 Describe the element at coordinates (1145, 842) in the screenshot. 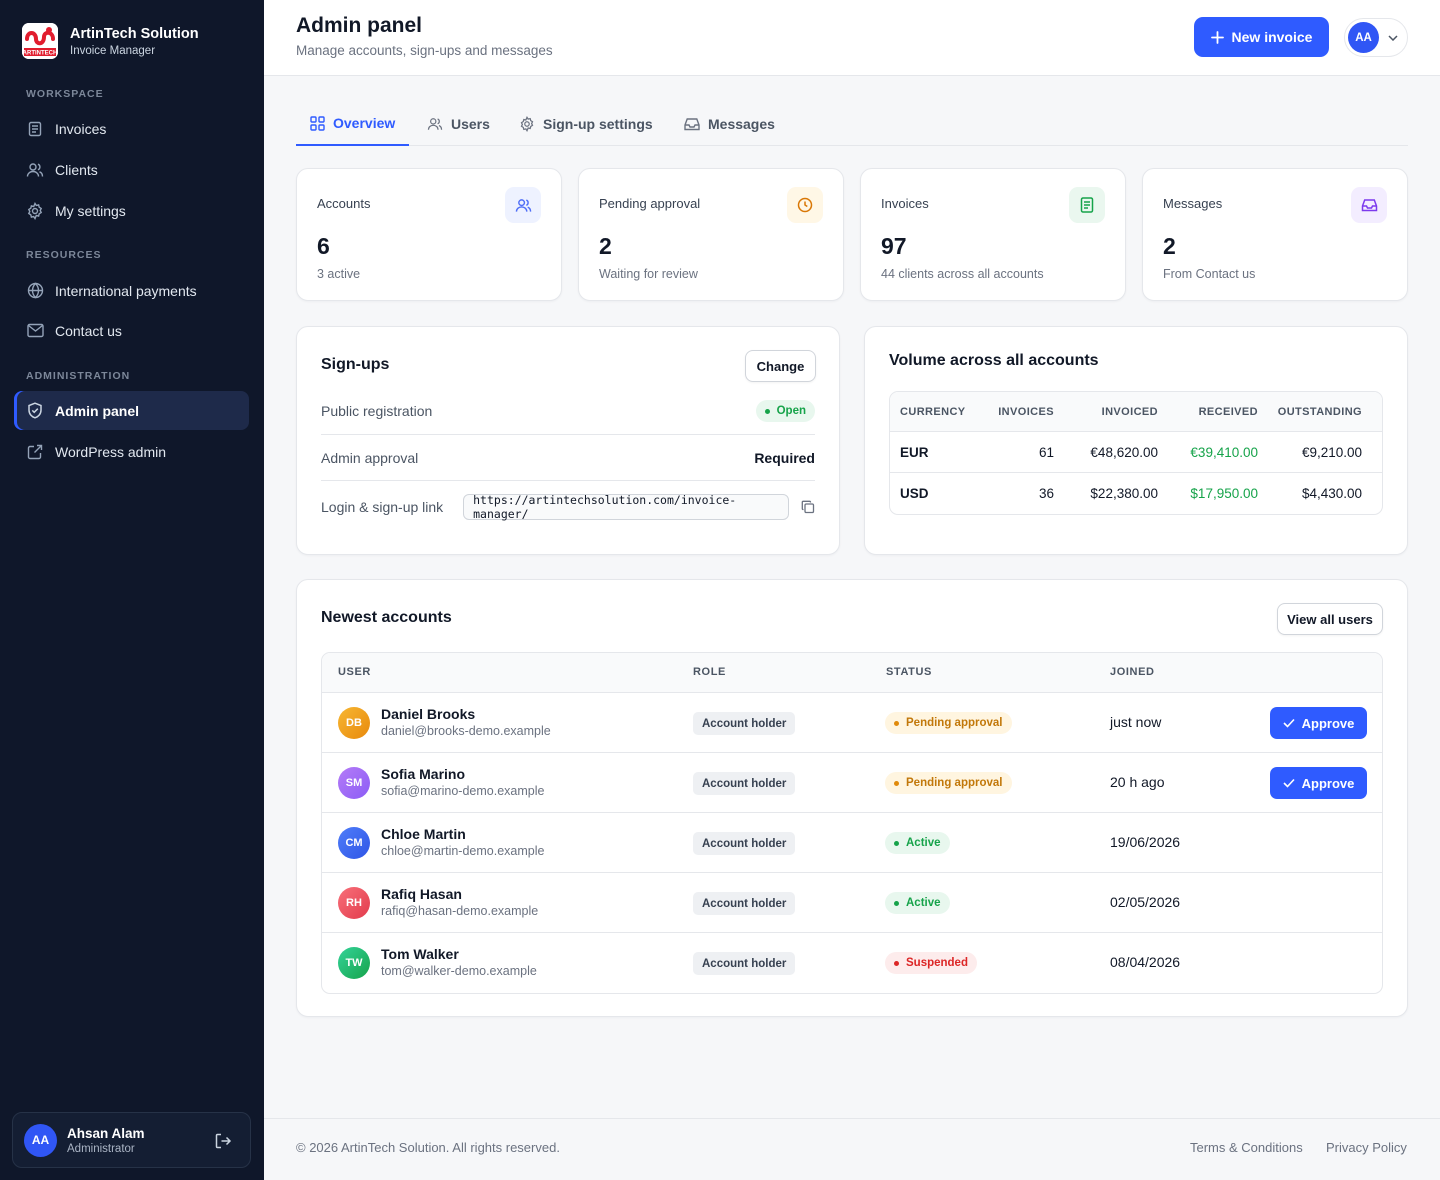

I see `joined-date: 19/06/2026` at that location.